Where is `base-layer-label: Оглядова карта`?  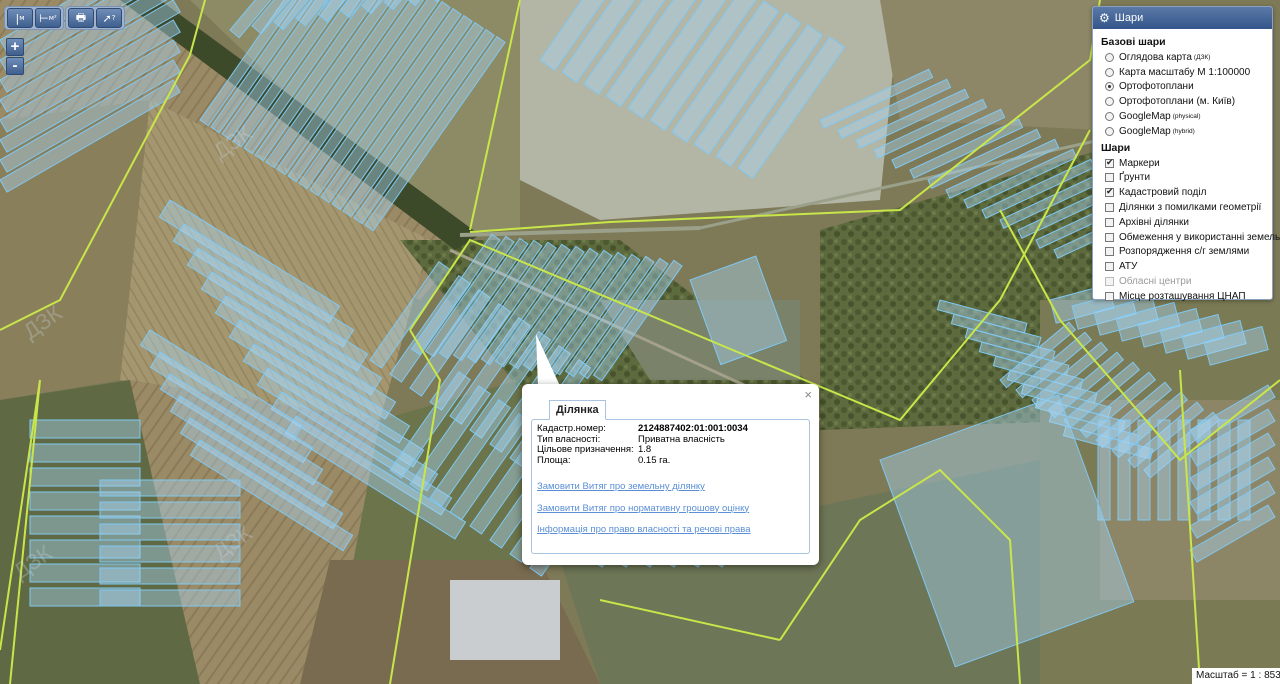
base-layer-label: Оглядова карта is located at coordinates (1155, 57).